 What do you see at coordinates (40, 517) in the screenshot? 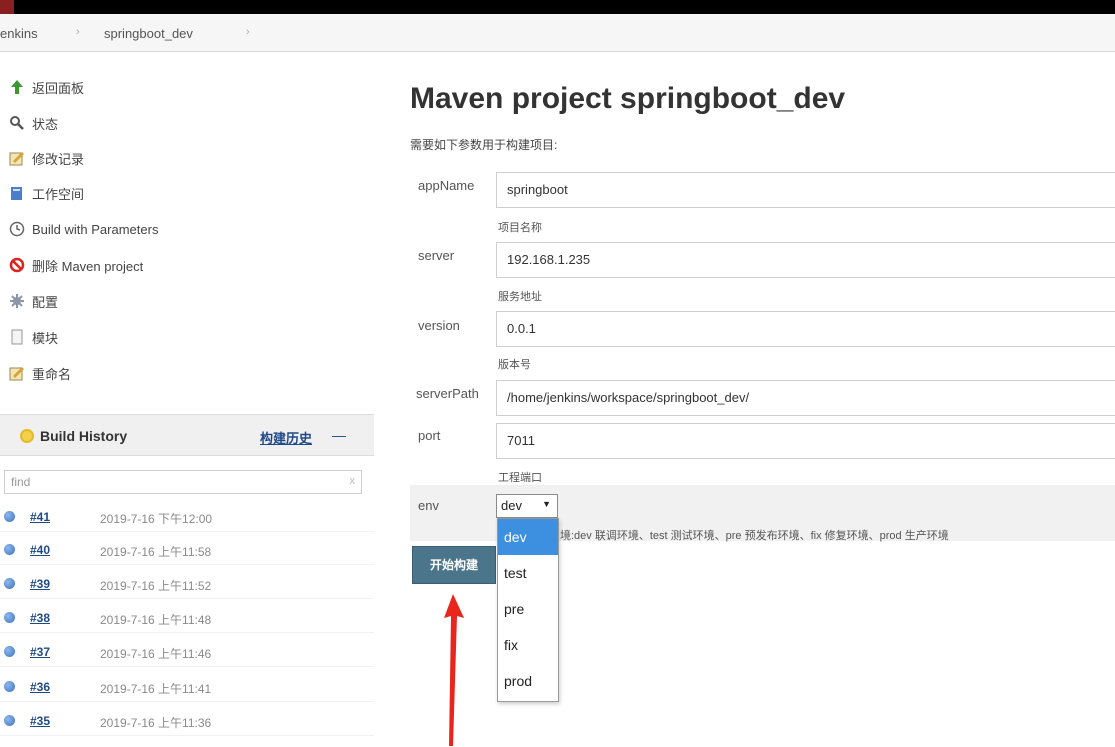
I see `build-number-link: #41` at bounding box center [40, 517].